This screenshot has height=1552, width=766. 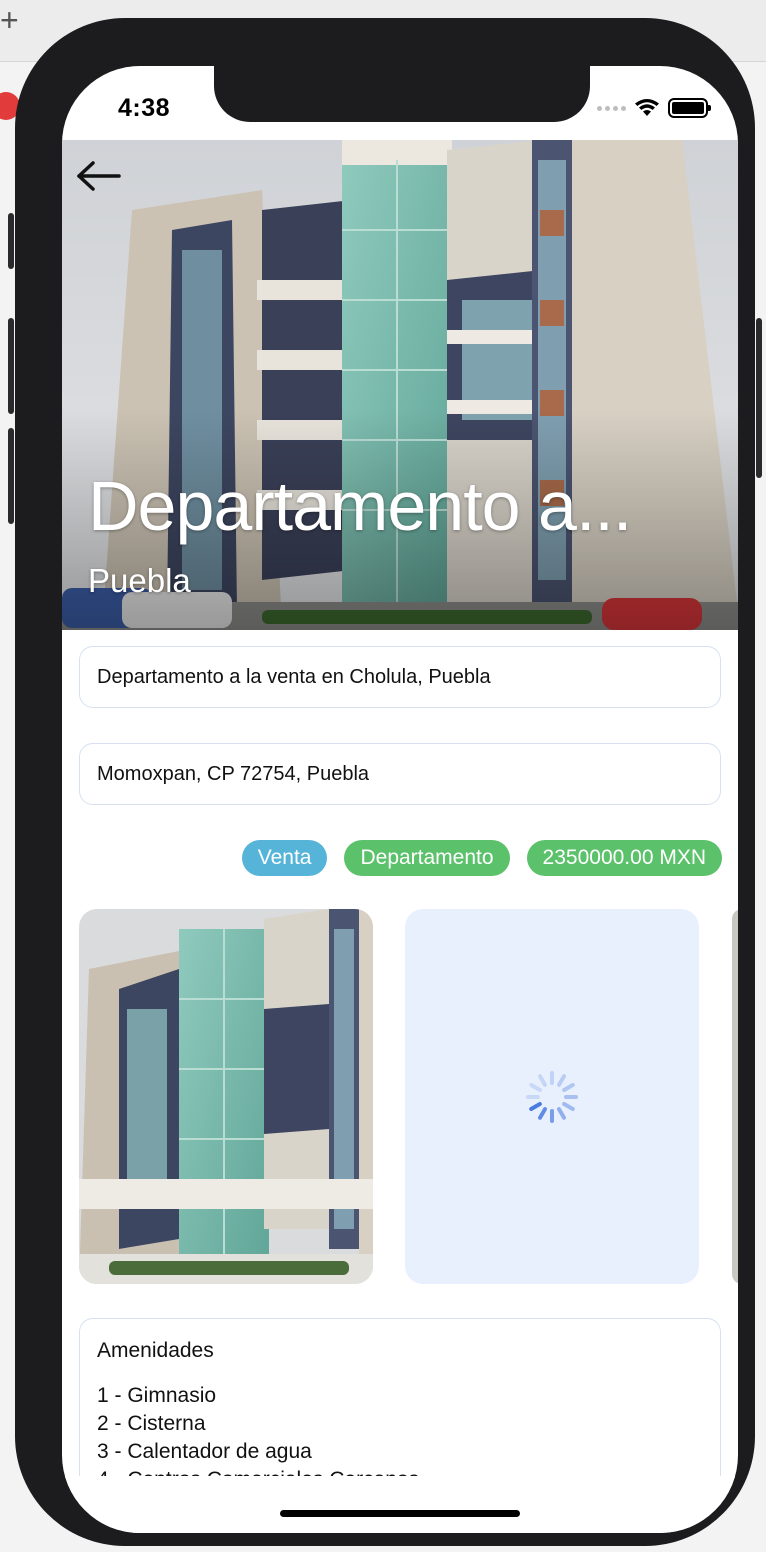 What do you see at coordinates (99, 176) in the screenshot?
I see `arrow-left-icon` at bounding box center [99, 176].